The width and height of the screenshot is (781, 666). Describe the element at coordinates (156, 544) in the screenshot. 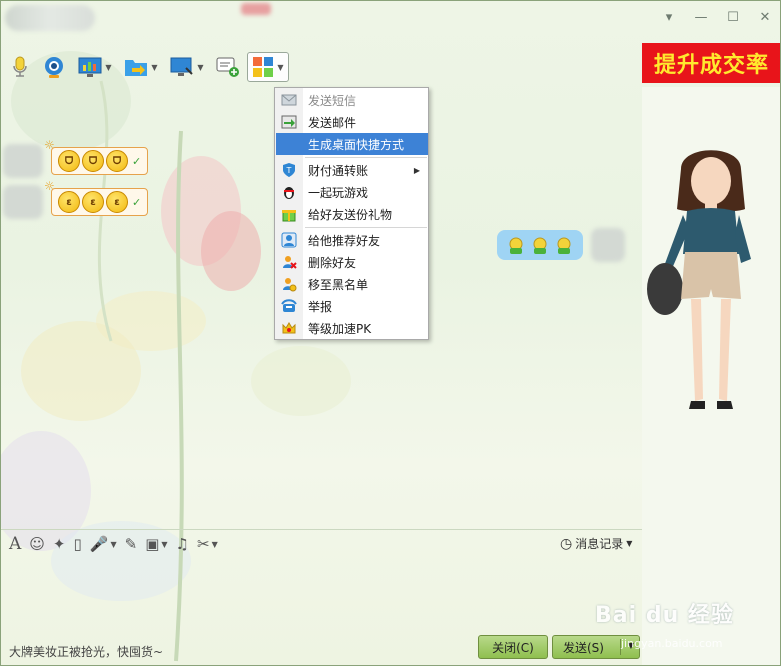

I see `image-icon: ▣ ▼` at that location.